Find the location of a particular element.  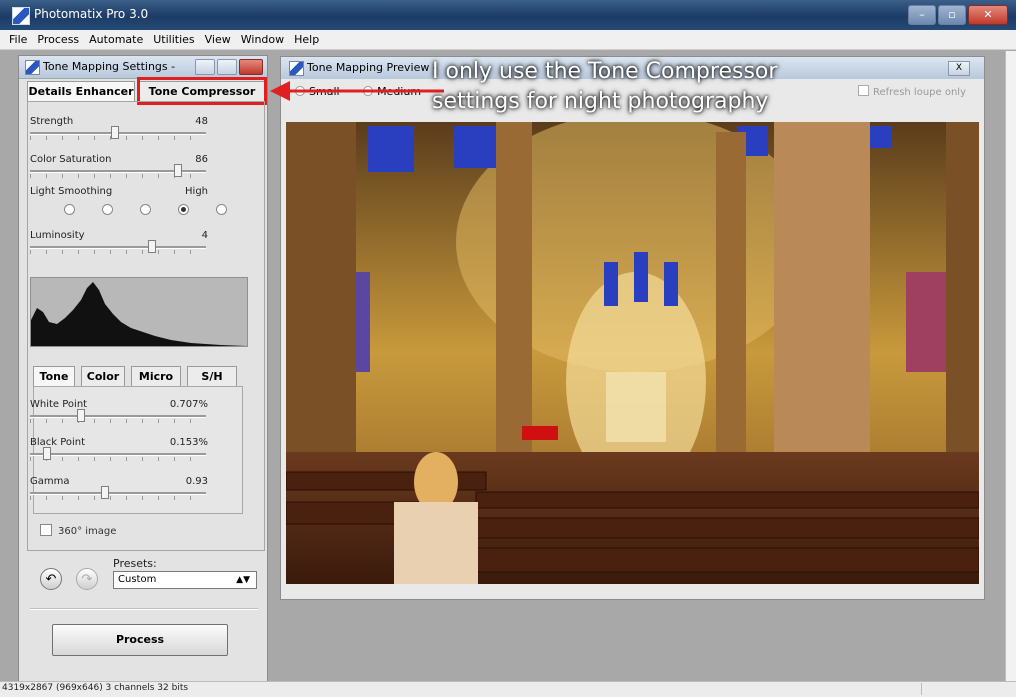

settings-minimize-button is located at coordinates (205, 67).